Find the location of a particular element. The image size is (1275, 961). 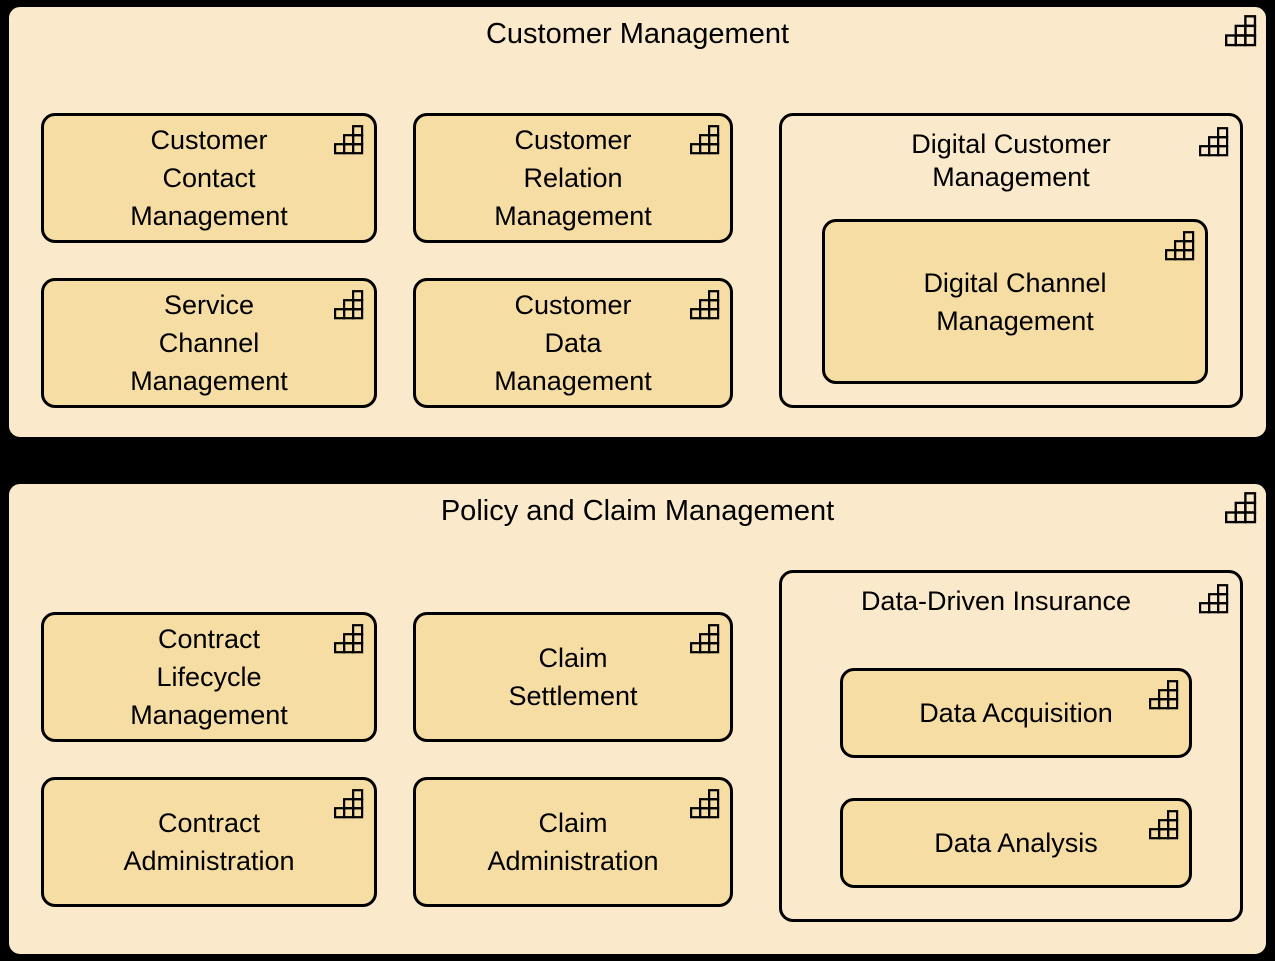

capability-data-acquisition: Data Acquisition is located at coordinates (1016, 713).